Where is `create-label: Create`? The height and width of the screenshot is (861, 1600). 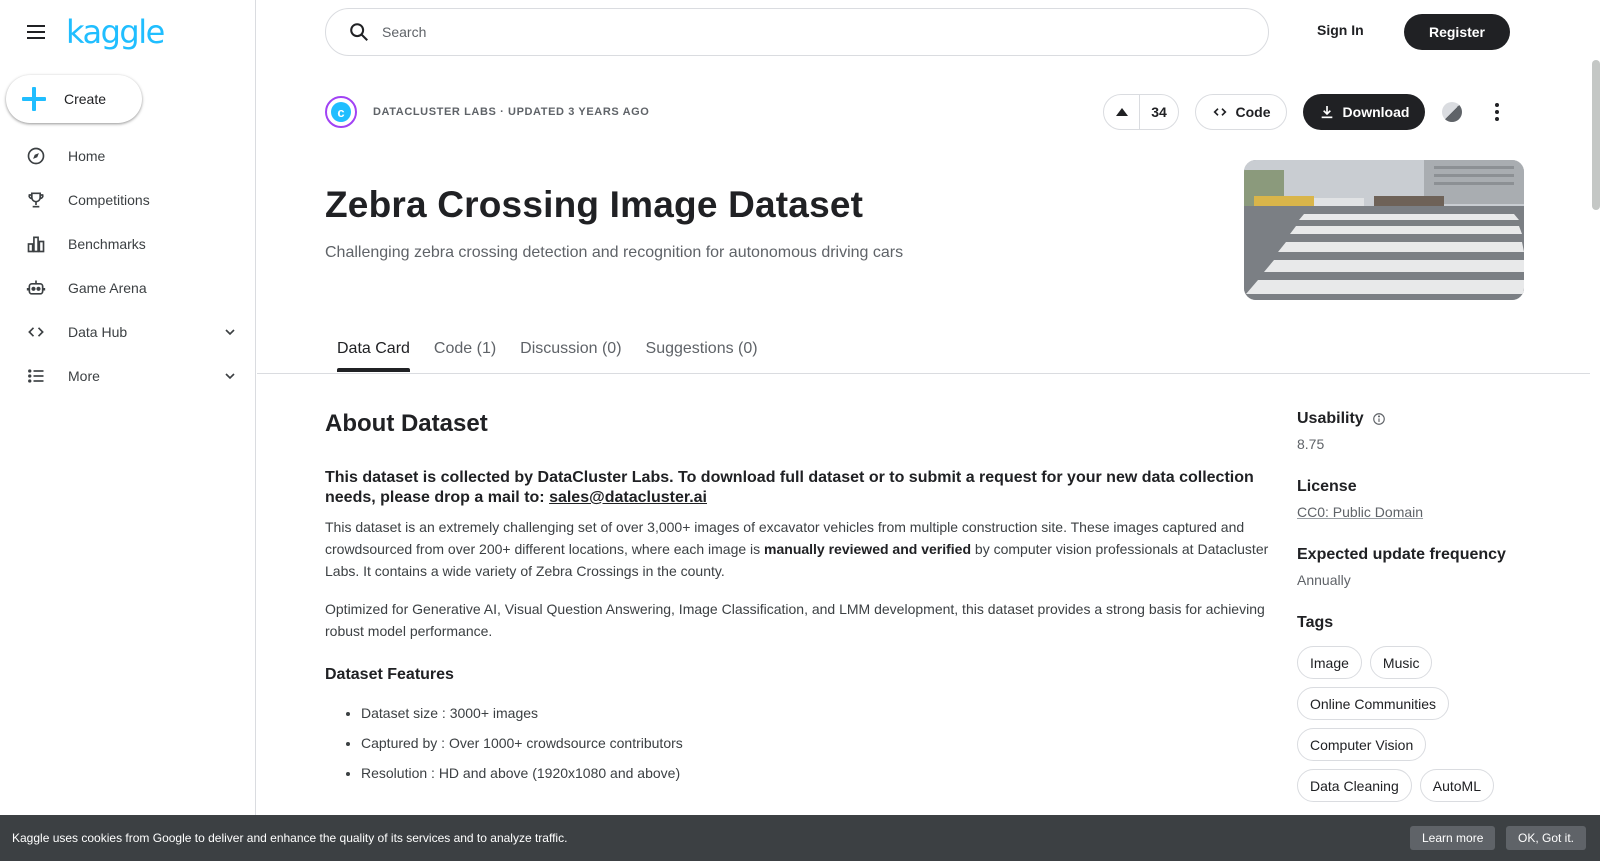
create-label: Create is located at coordinates (85, 99).